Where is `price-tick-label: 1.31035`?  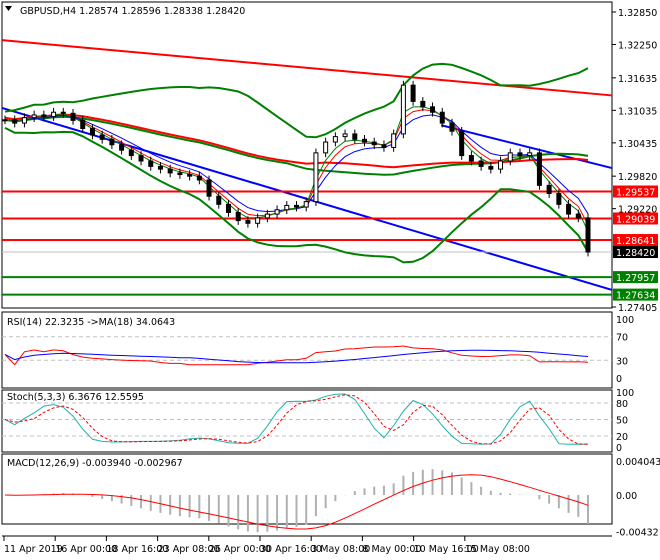 price-tick-label: 1.31035 is located at coordinates (637, 111).